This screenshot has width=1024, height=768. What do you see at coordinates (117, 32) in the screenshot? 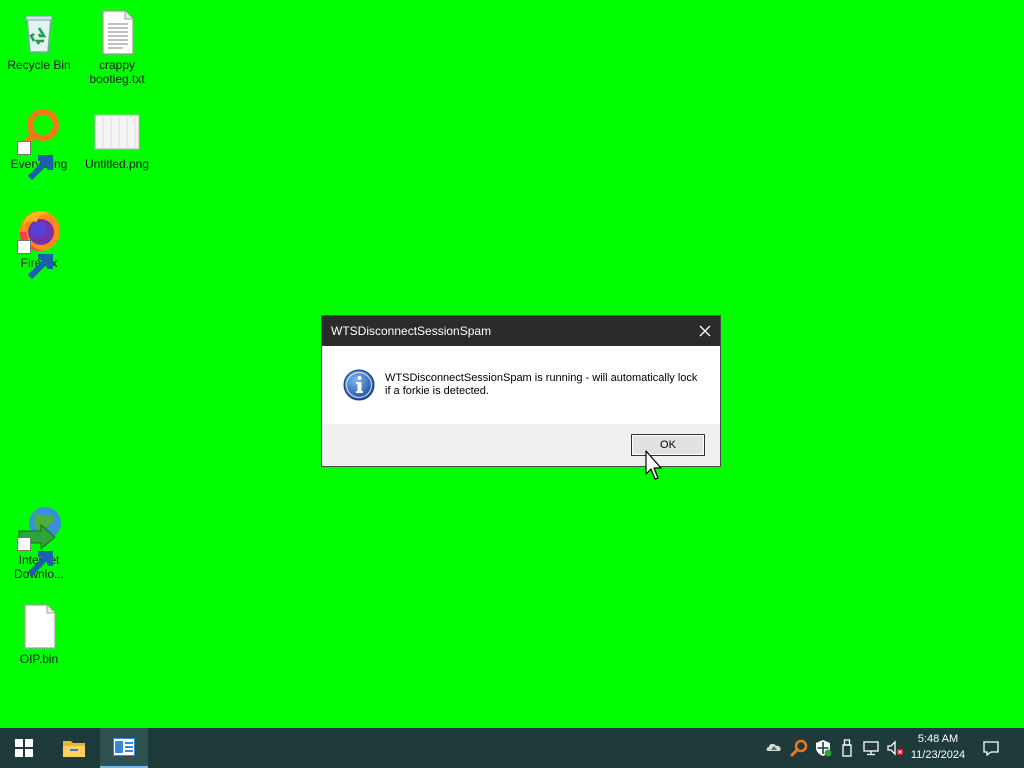
I see `text-file-icon` at bounding box center [117, 32].